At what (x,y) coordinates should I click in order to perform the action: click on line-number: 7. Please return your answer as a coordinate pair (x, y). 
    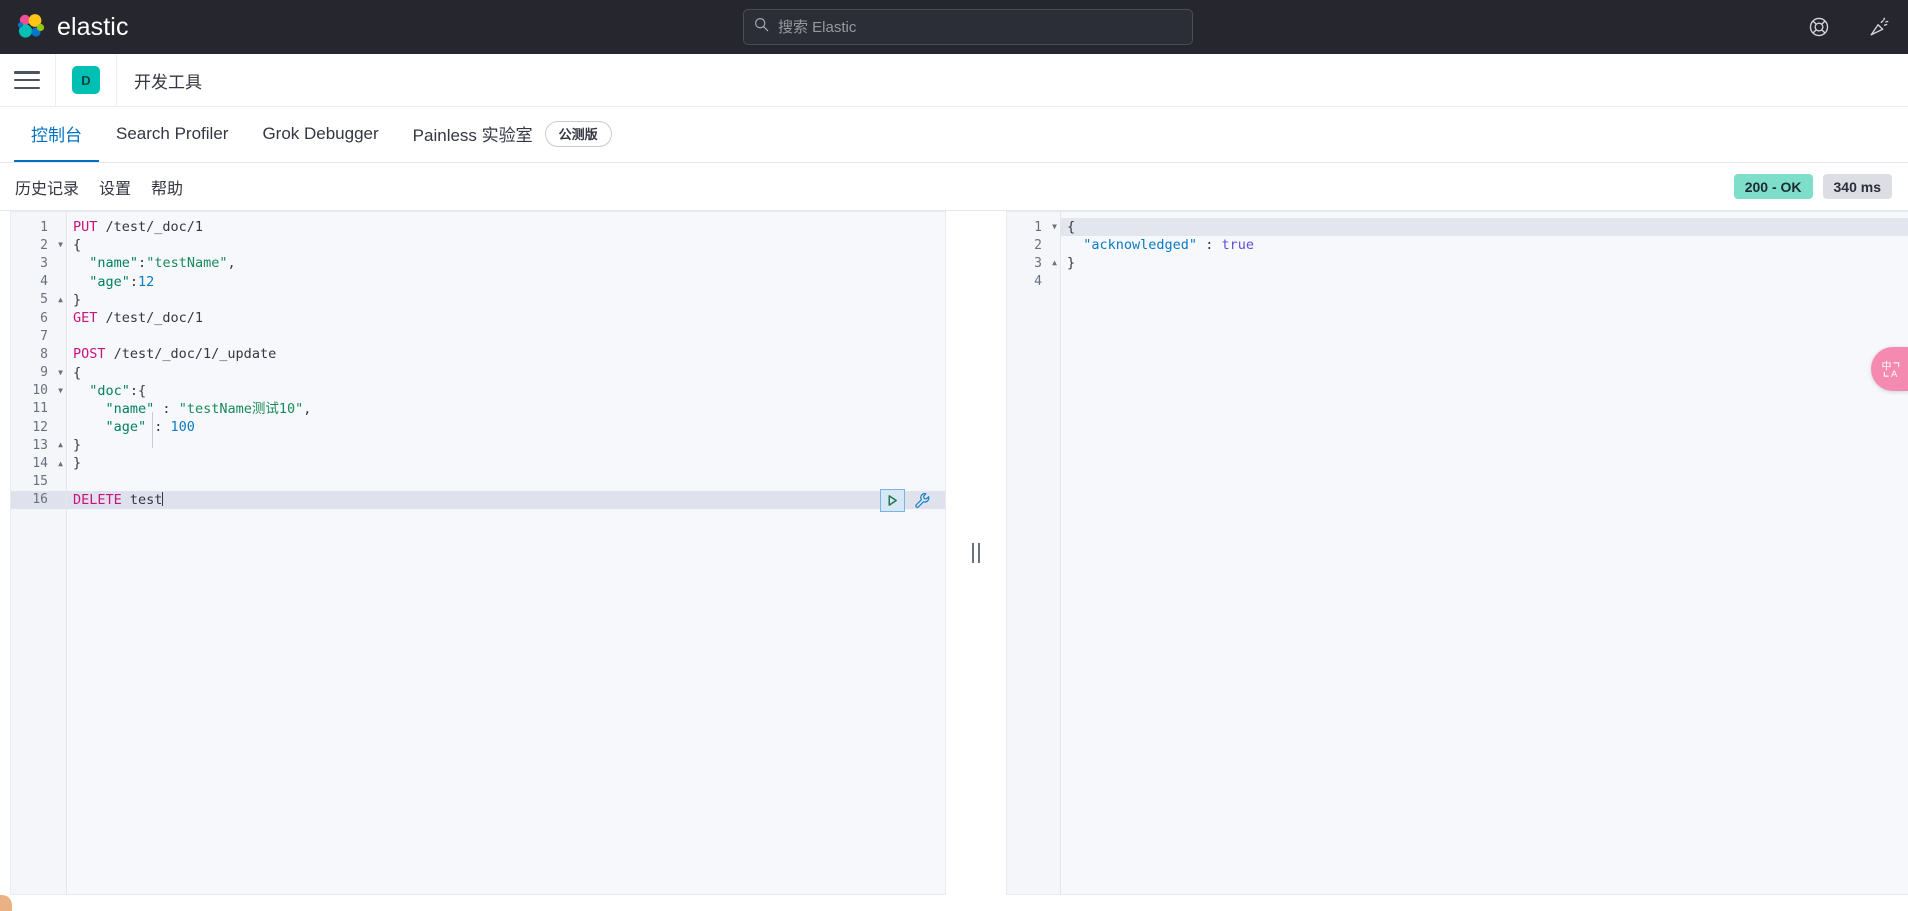
    Looking at the image, I should click on (44, 336).